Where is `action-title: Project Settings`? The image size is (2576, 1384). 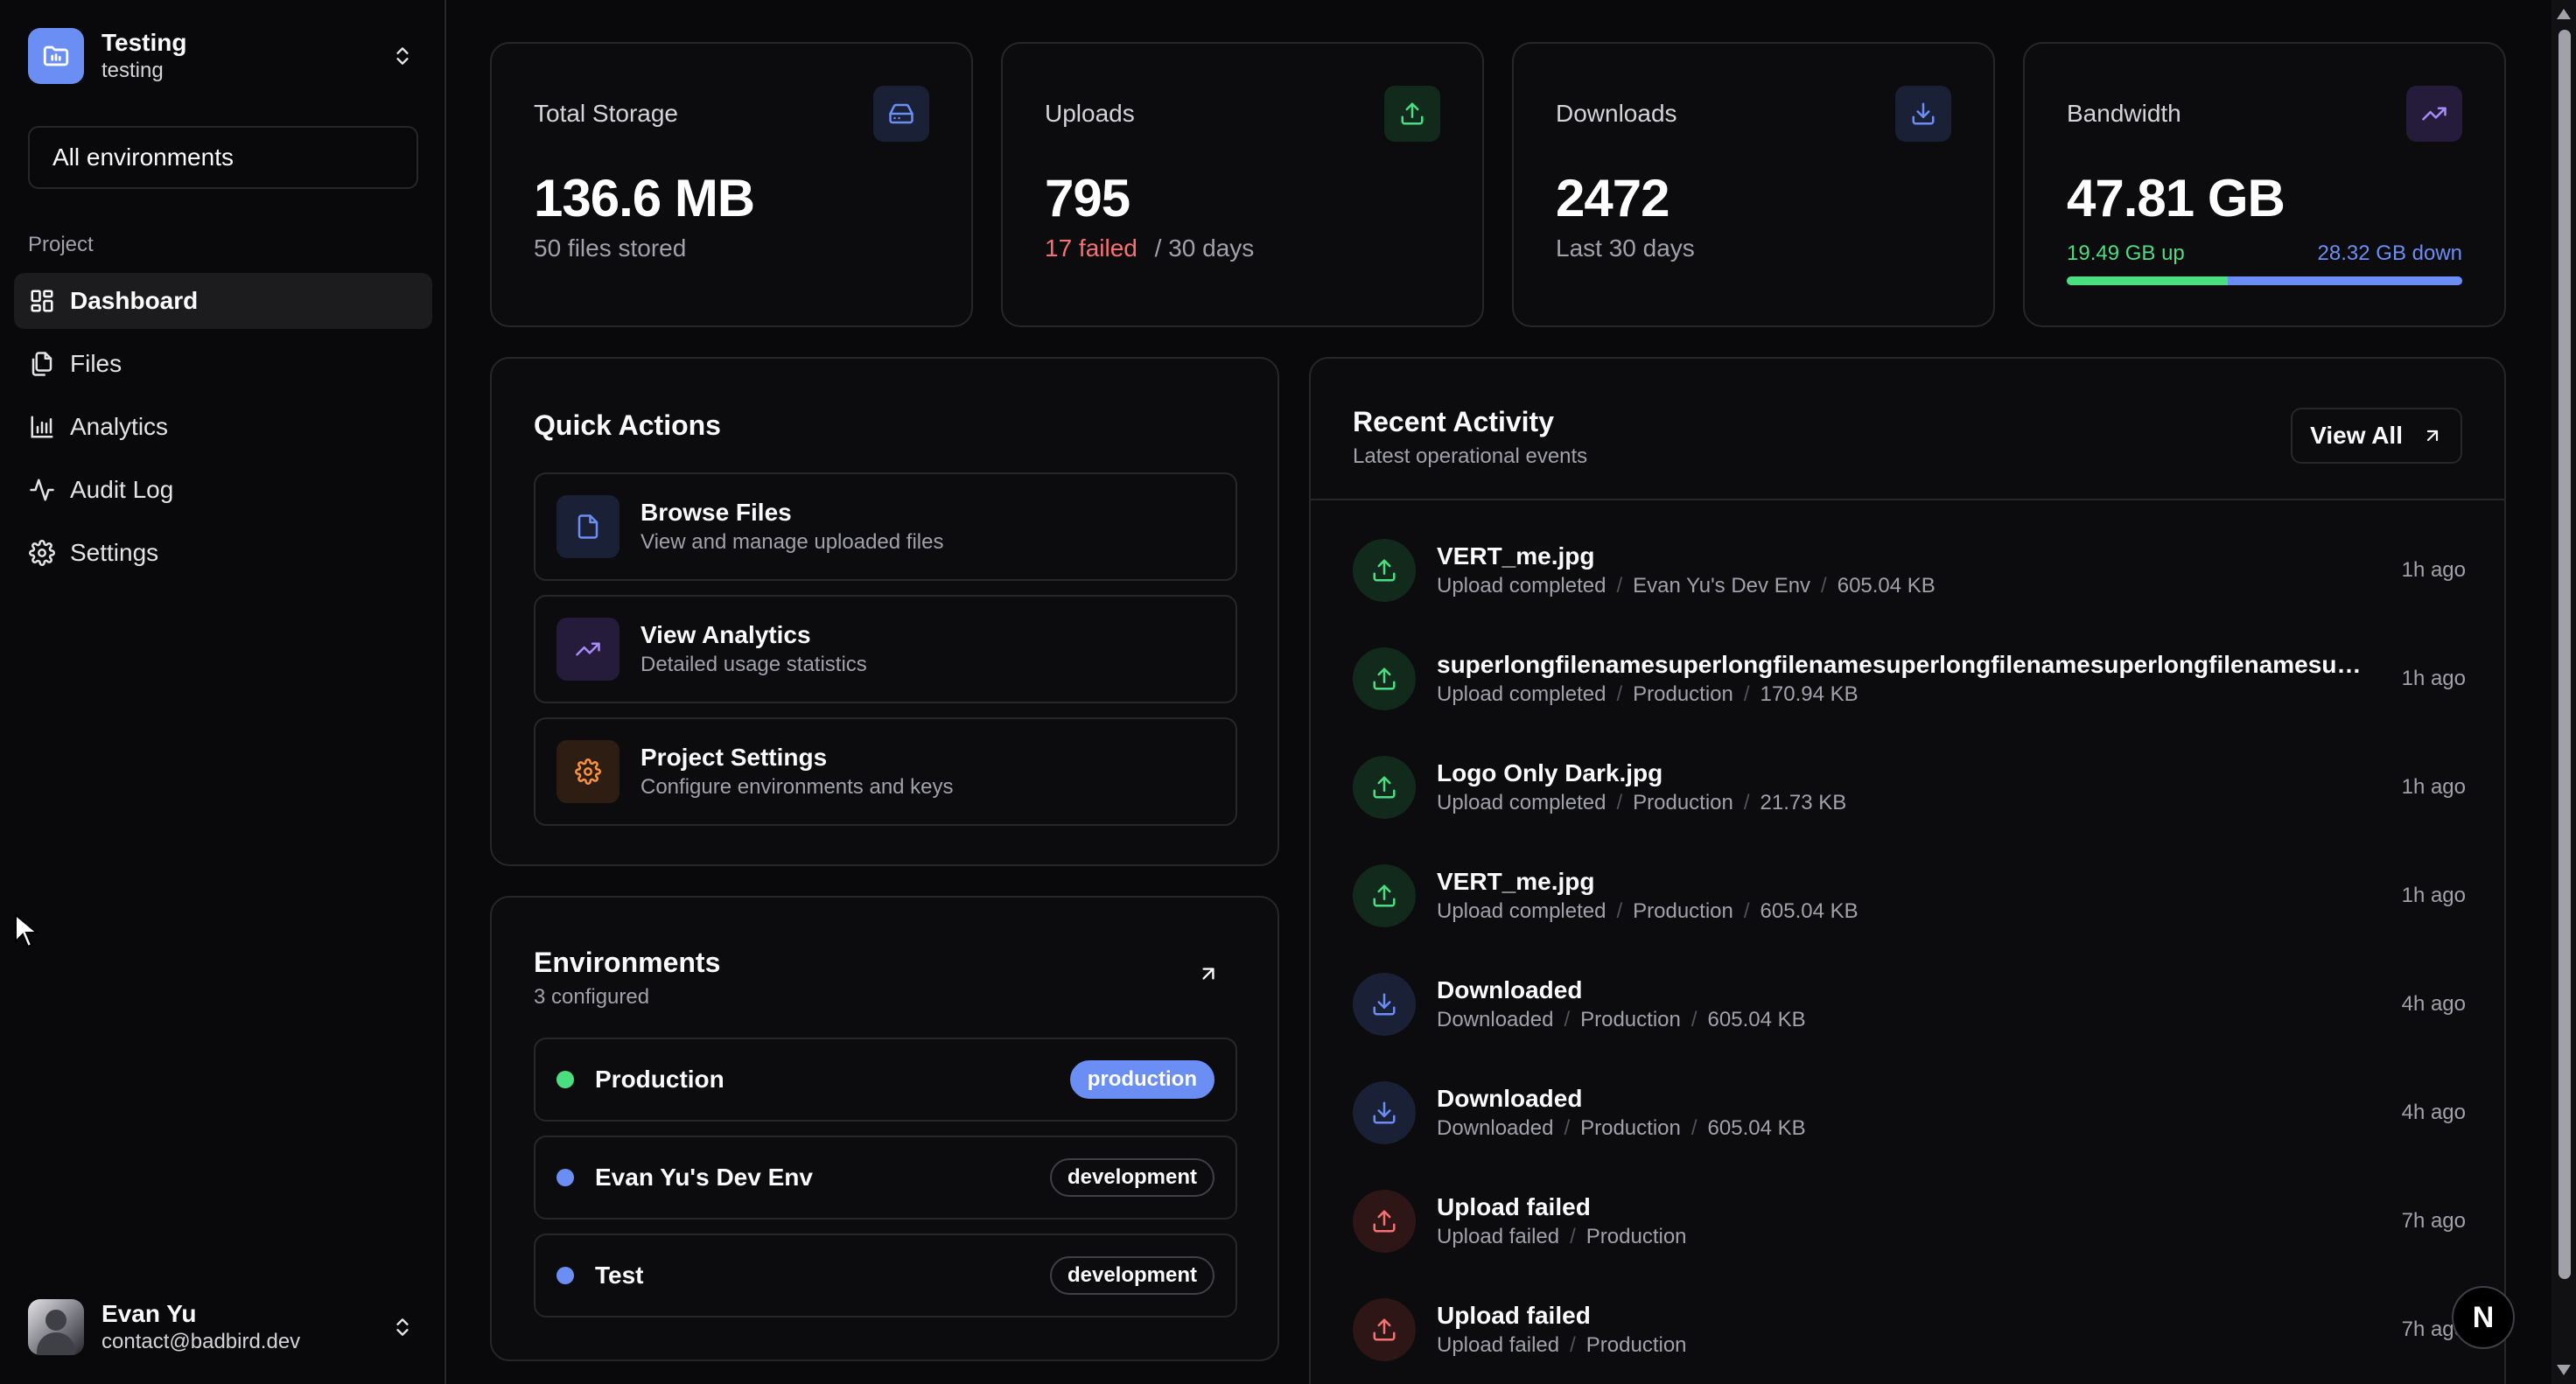 action-title: Project Settings is located at coordinates (734, 757).